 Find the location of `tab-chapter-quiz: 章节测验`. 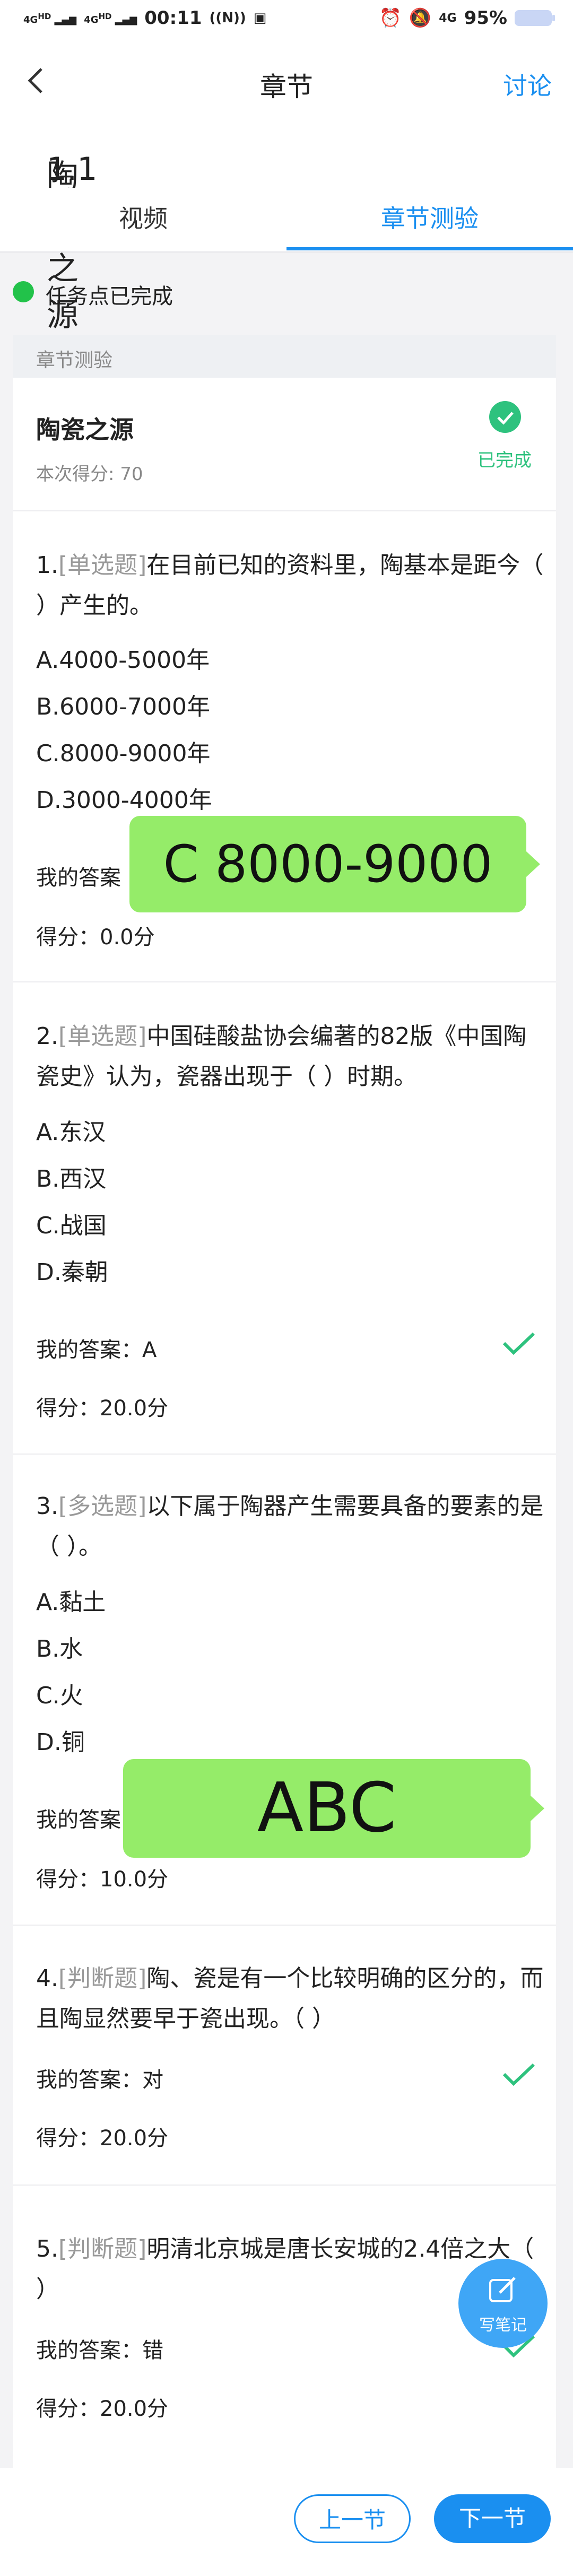

tab-chapter-quiz: 章节测验 is located at coordinates (429, 216).